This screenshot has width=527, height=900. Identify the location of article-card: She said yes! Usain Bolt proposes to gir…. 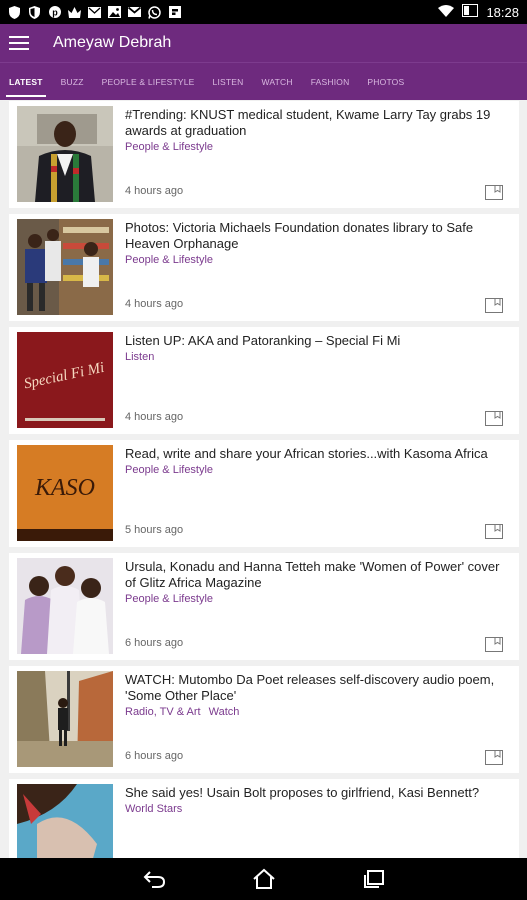
(264, 818).